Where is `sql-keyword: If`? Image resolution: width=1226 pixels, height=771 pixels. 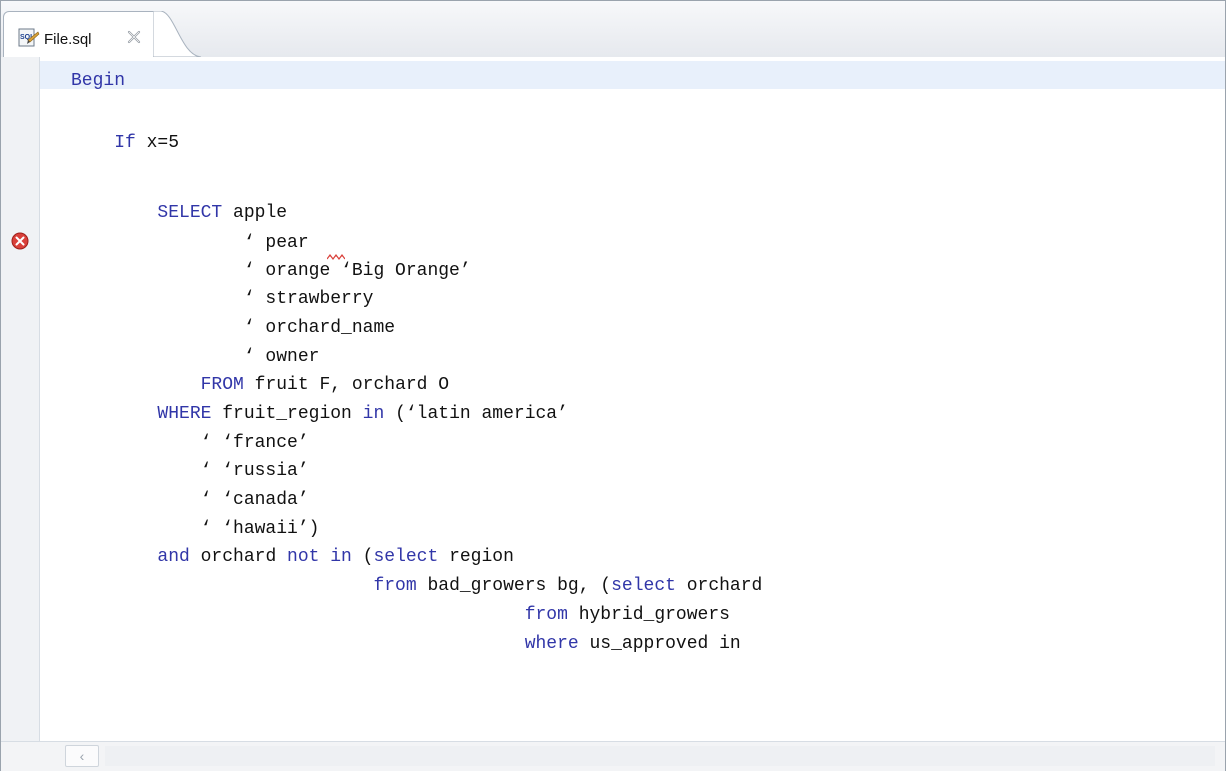 sql-keyword: If is located at coordinates (125, 143).